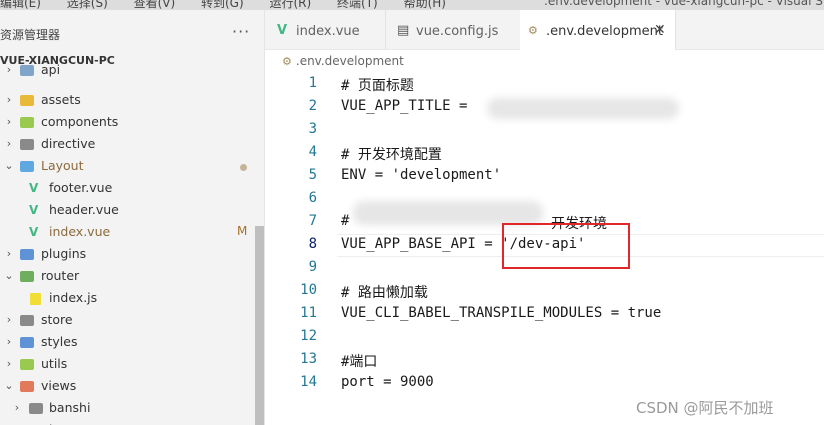 Image resolution: width=824 pixels, height=425 pixels. I want to click on tree-item-label: index.vue, so click(80, 231).